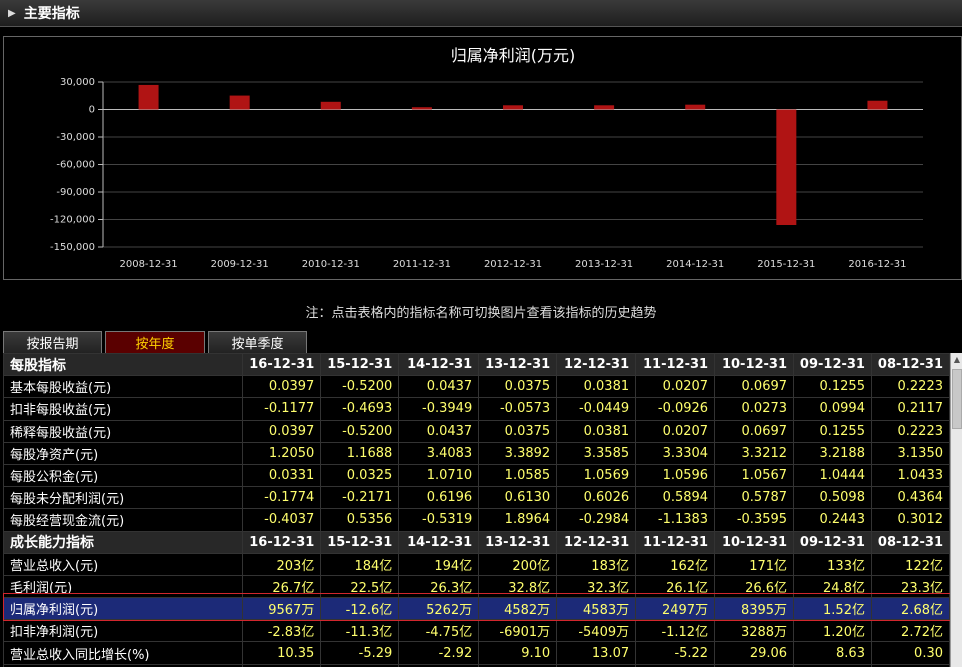 This screenshot has height=667, width=962. I want to click on indicator-value: 0.1255, so click(832, 431).